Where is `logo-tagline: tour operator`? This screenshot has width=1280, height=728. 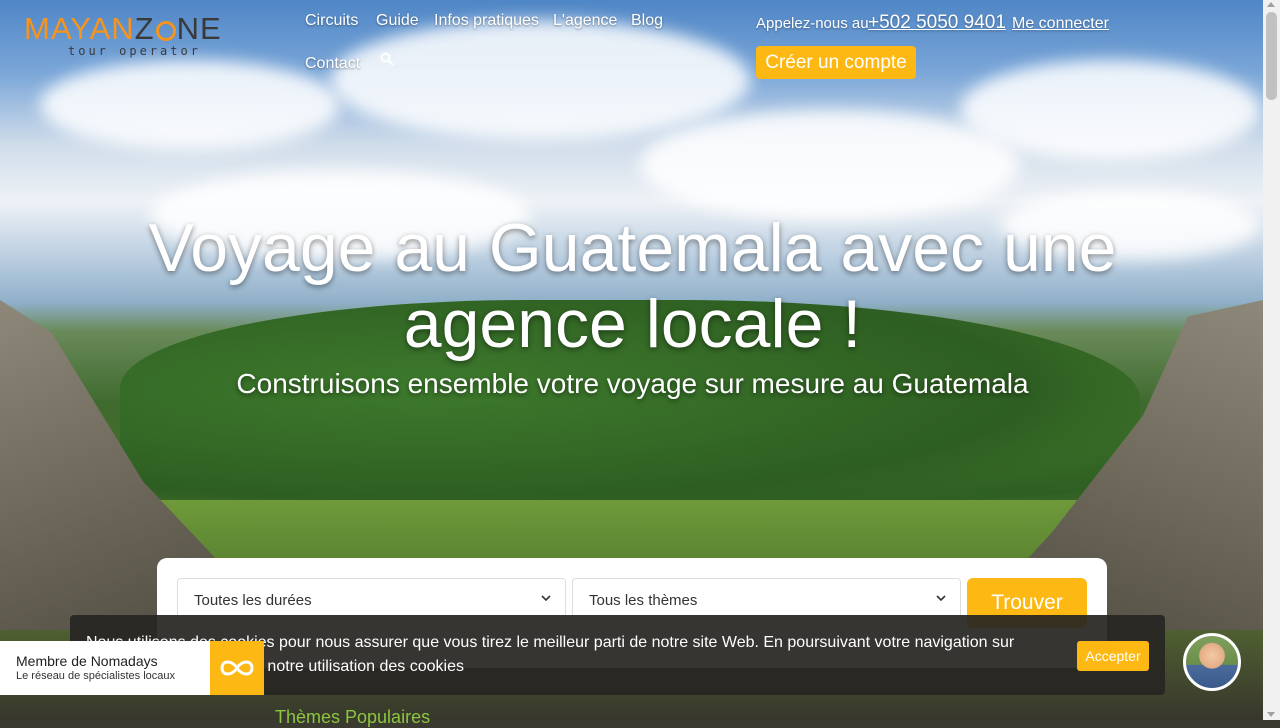 logo-tagline: tour operator is located at coordinates (134, 51).